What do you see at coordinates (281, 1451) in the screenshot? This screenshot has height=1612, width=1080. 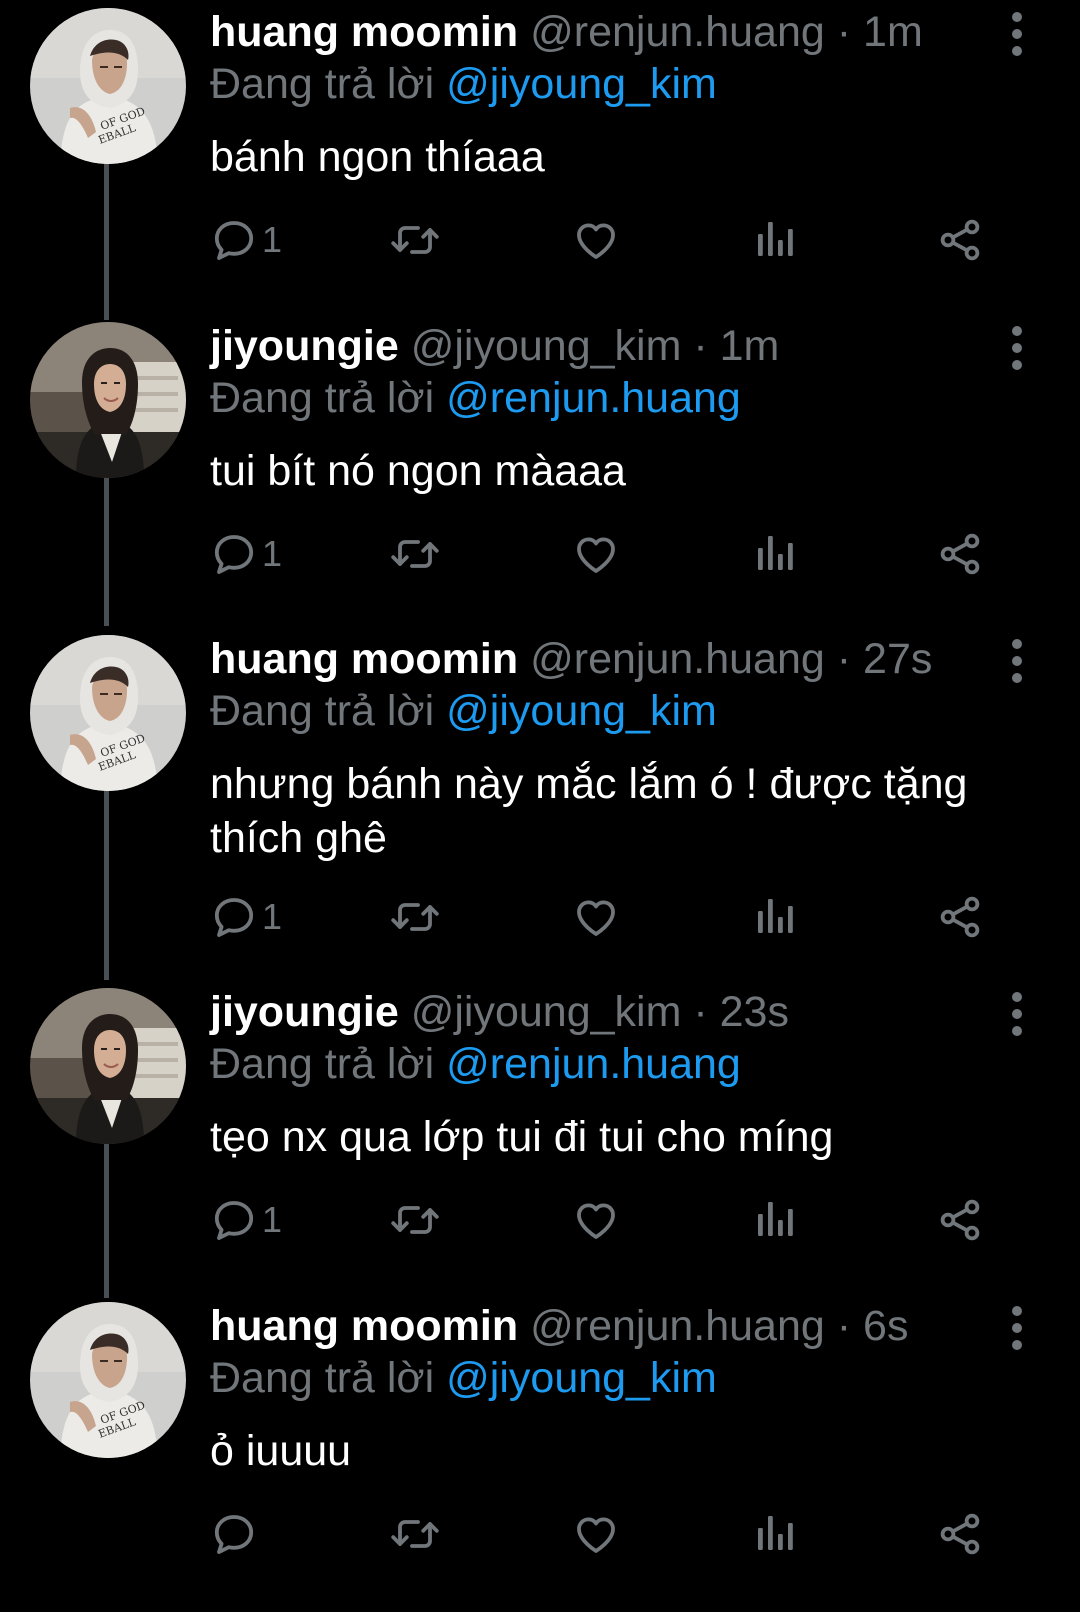 I see `tweet-text: ỏ iuuuu` at bounding box center [281, 1451].